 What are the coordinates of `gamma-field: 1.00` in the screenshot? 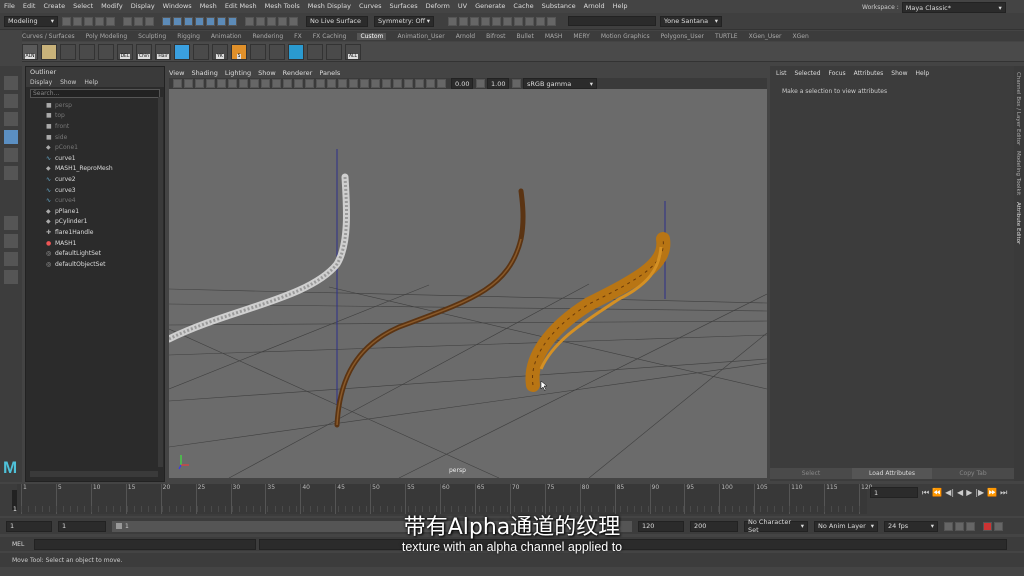 It's located at (498, 83).